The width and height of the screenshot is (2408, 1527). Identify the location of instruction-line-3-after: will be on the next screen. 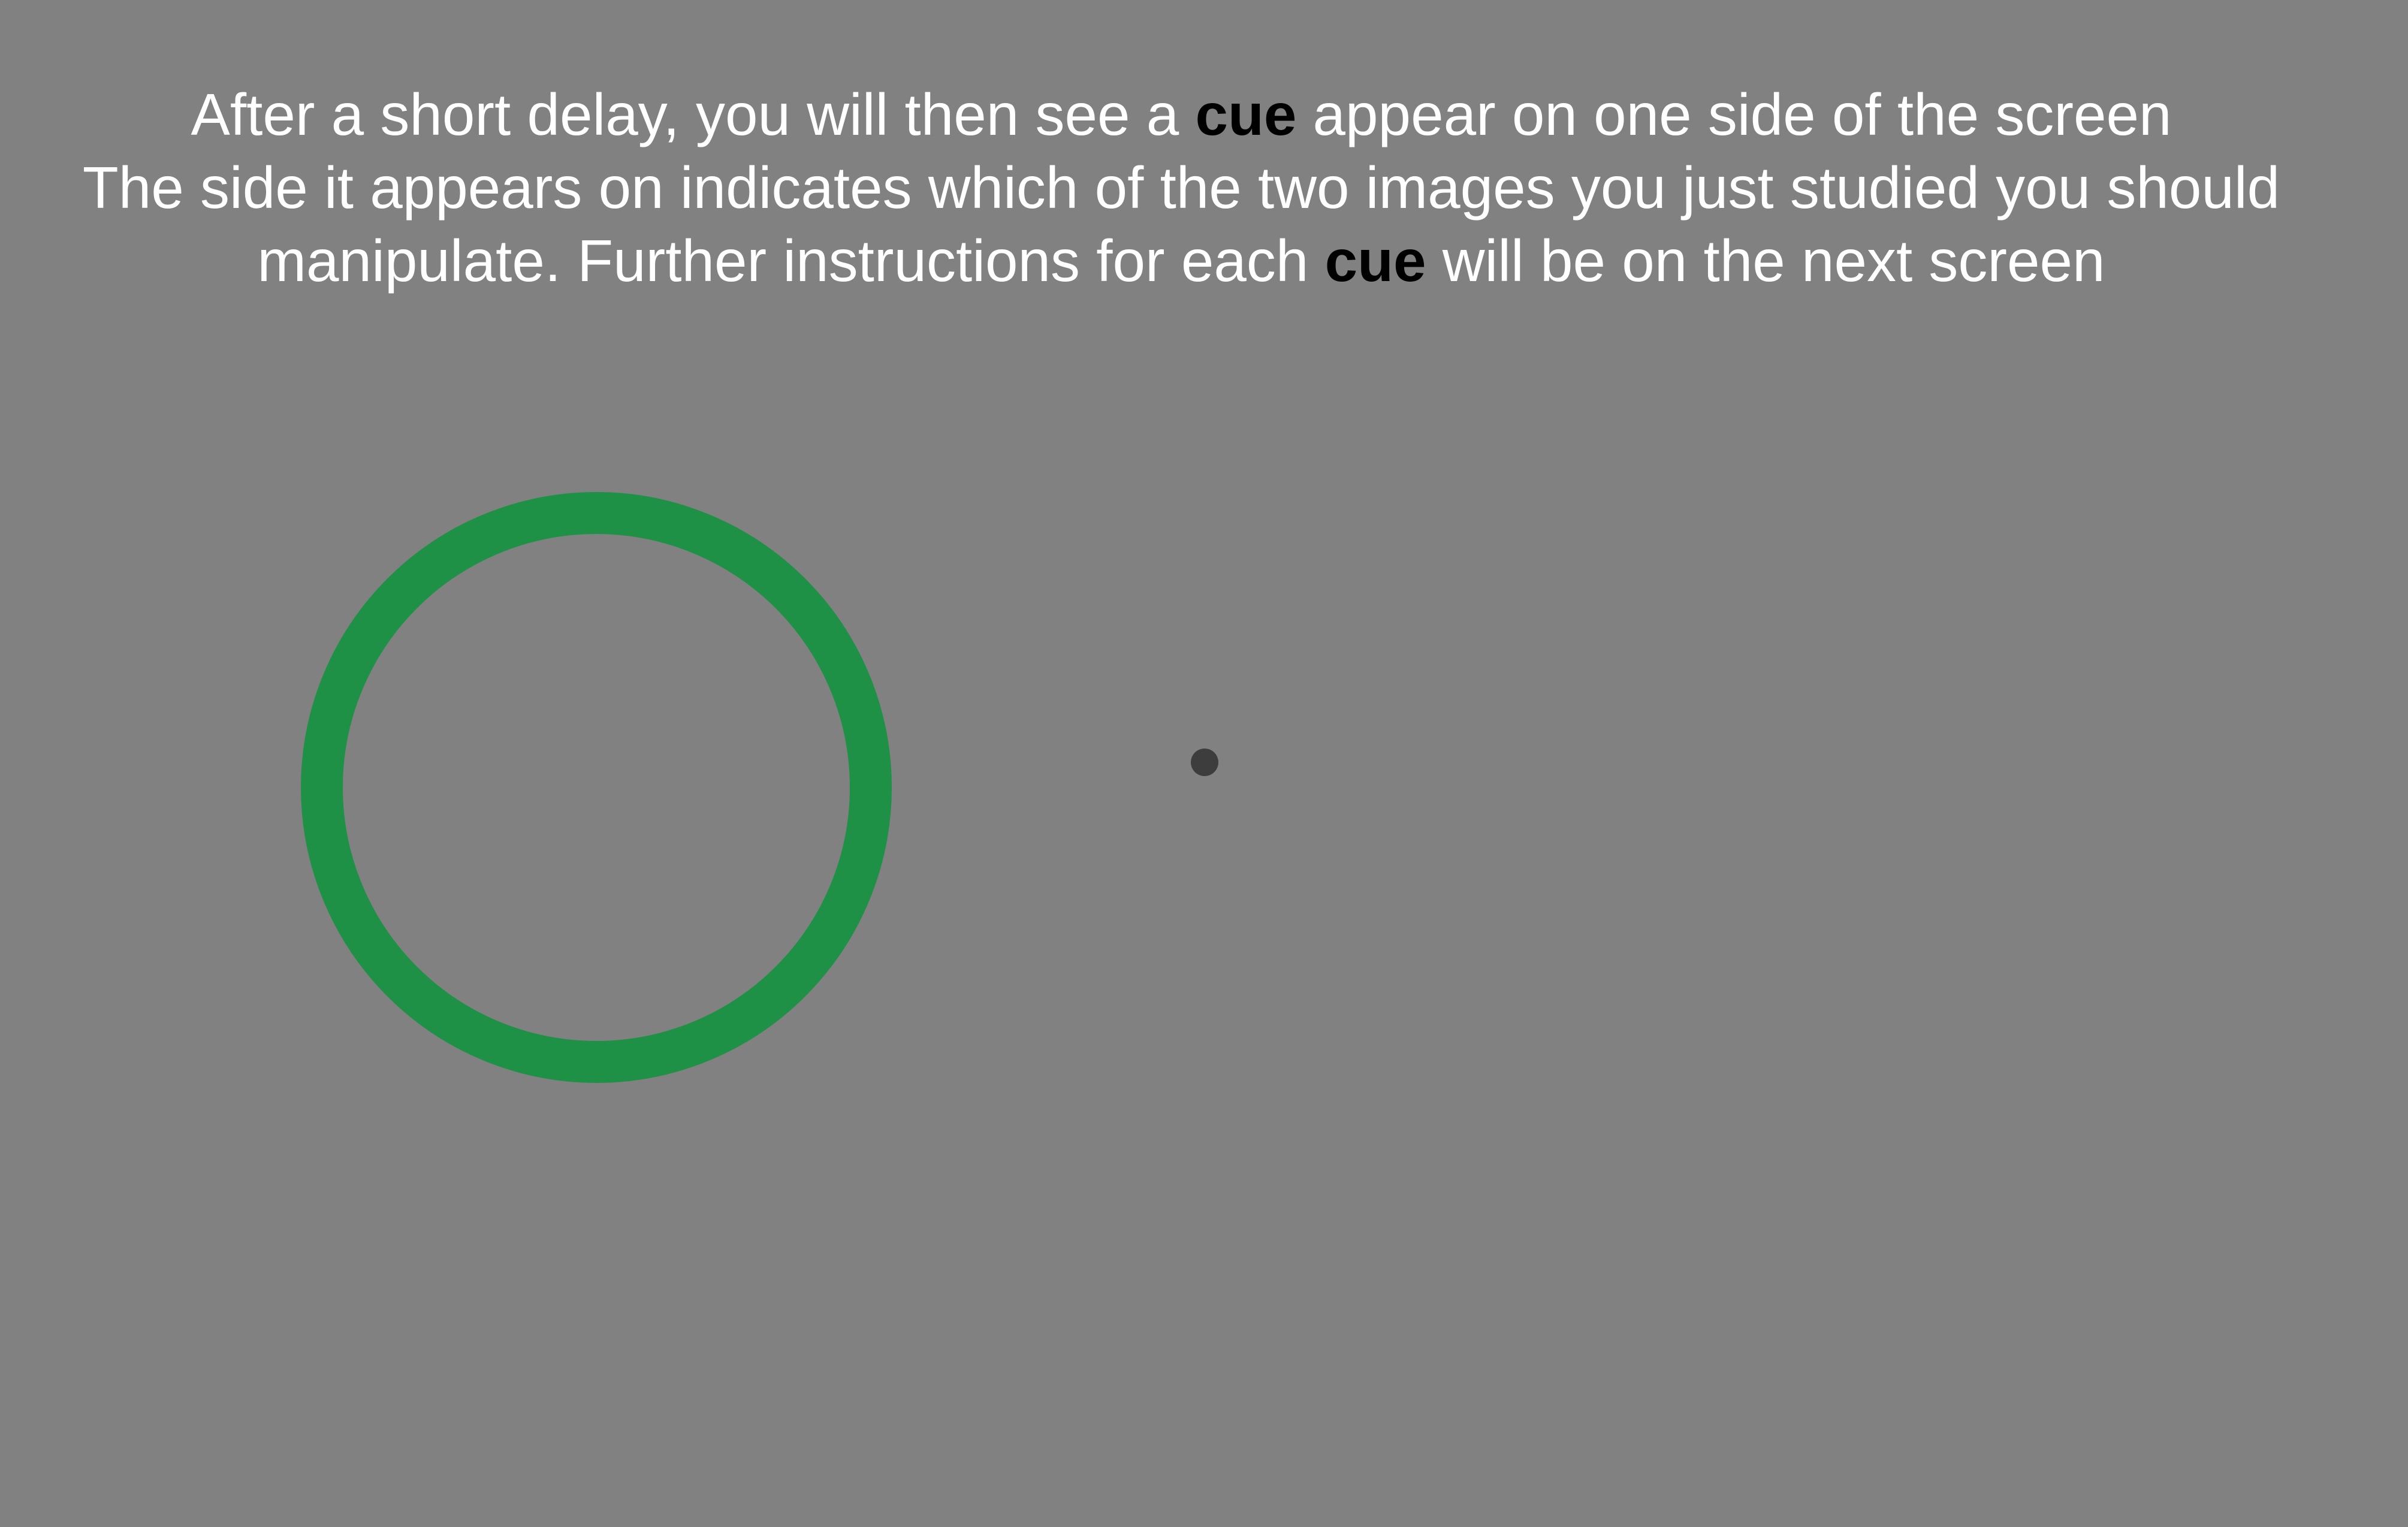
(1765, 261).